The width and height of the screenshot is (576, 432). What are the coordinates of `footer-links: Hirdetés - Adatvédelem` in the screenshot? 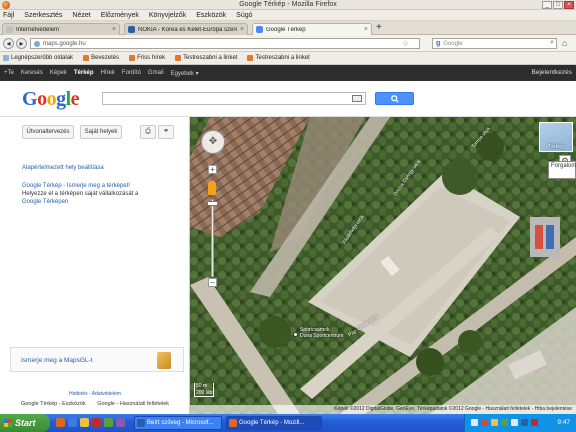 It's located at (95, 394).